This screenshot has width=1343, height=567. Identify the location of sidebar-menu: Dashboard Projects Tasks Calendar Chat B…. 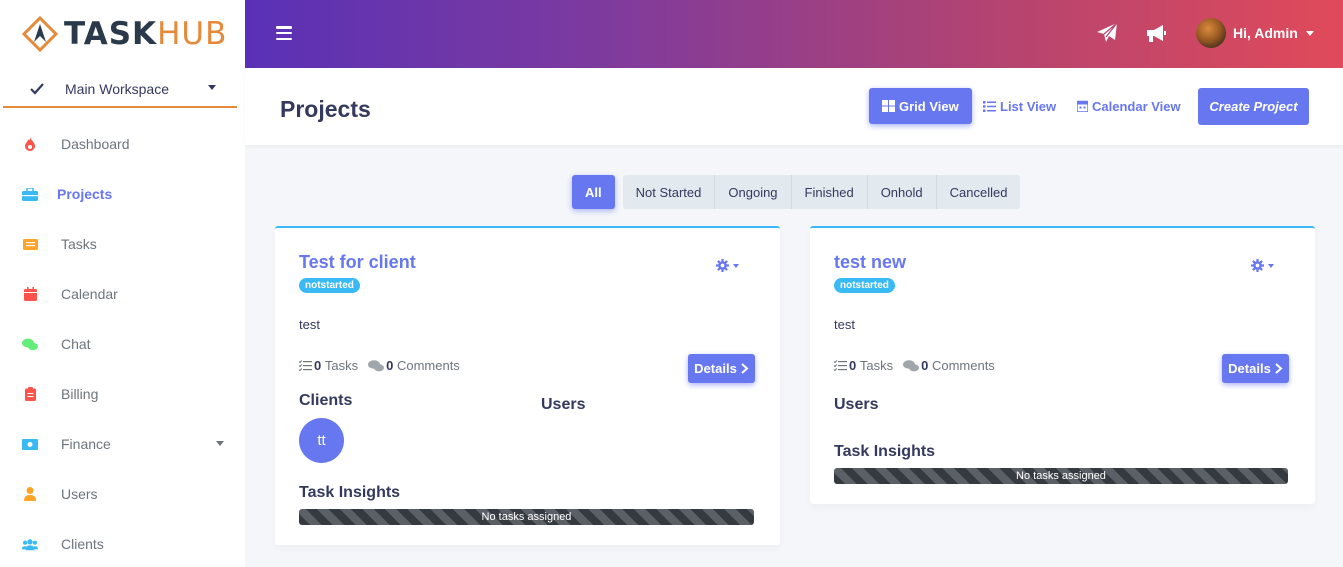
(122, 343).